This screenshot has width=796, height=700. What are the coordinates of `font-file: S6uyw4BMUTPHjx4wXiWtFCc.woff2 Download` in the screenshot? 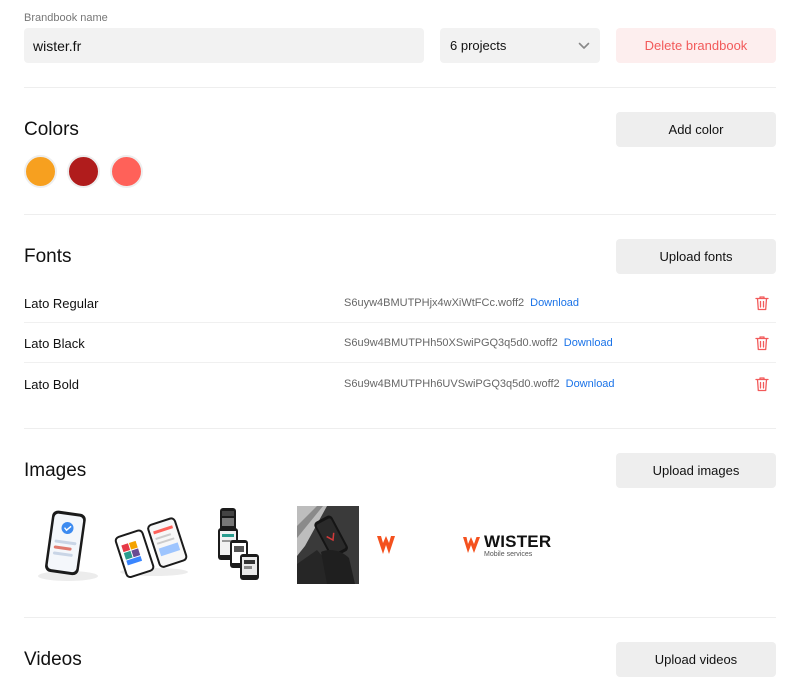 It's located at (461, 303).